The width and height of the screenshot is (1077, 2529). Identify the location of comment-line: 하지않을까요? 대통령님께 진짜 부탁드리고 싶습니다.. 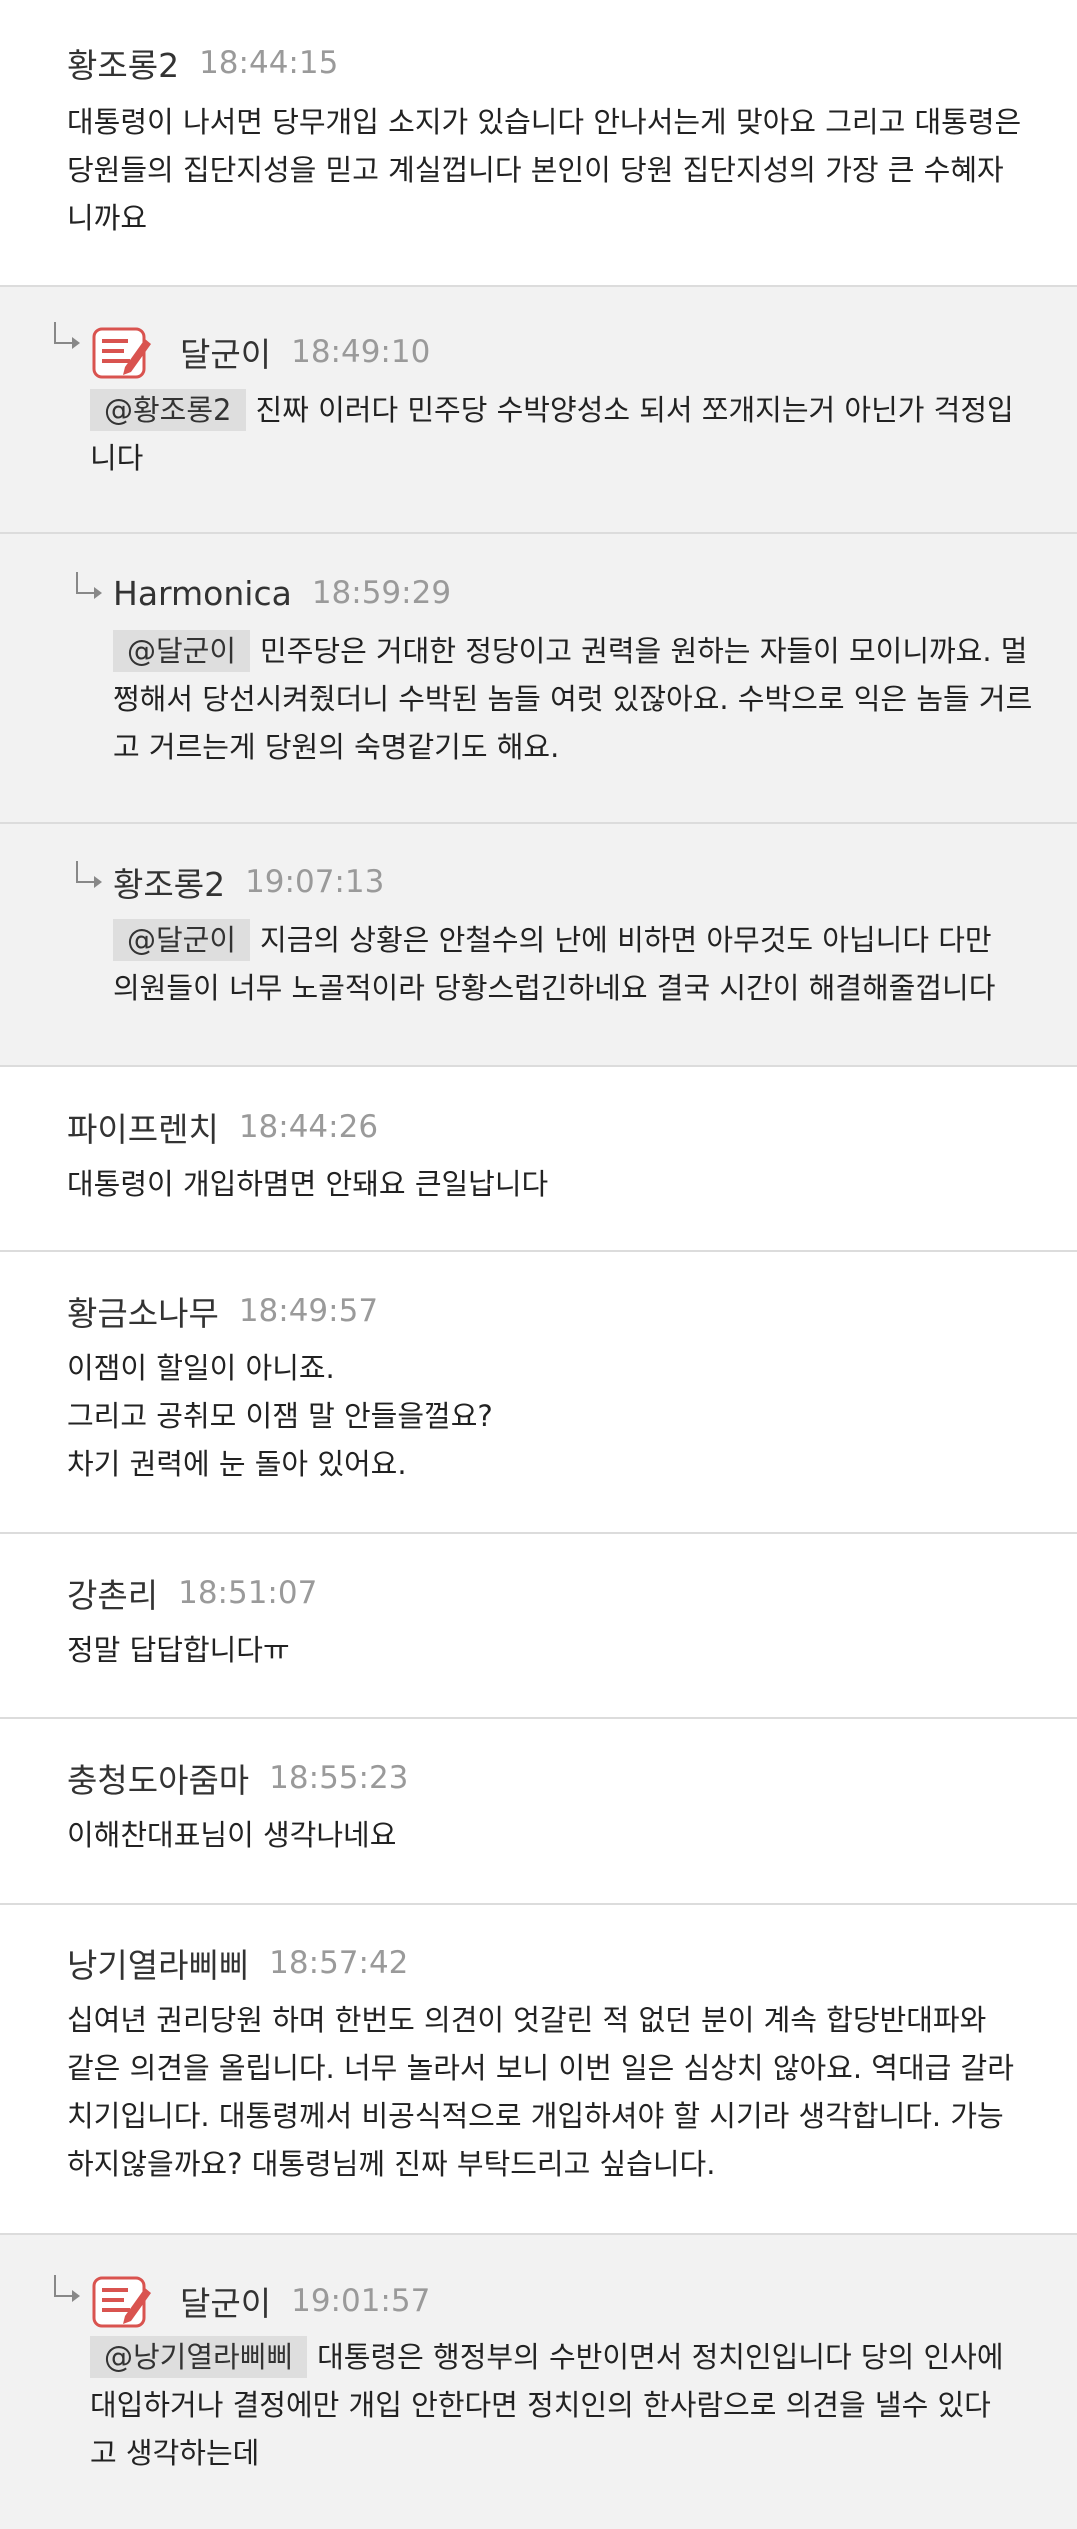
(391, 2164).